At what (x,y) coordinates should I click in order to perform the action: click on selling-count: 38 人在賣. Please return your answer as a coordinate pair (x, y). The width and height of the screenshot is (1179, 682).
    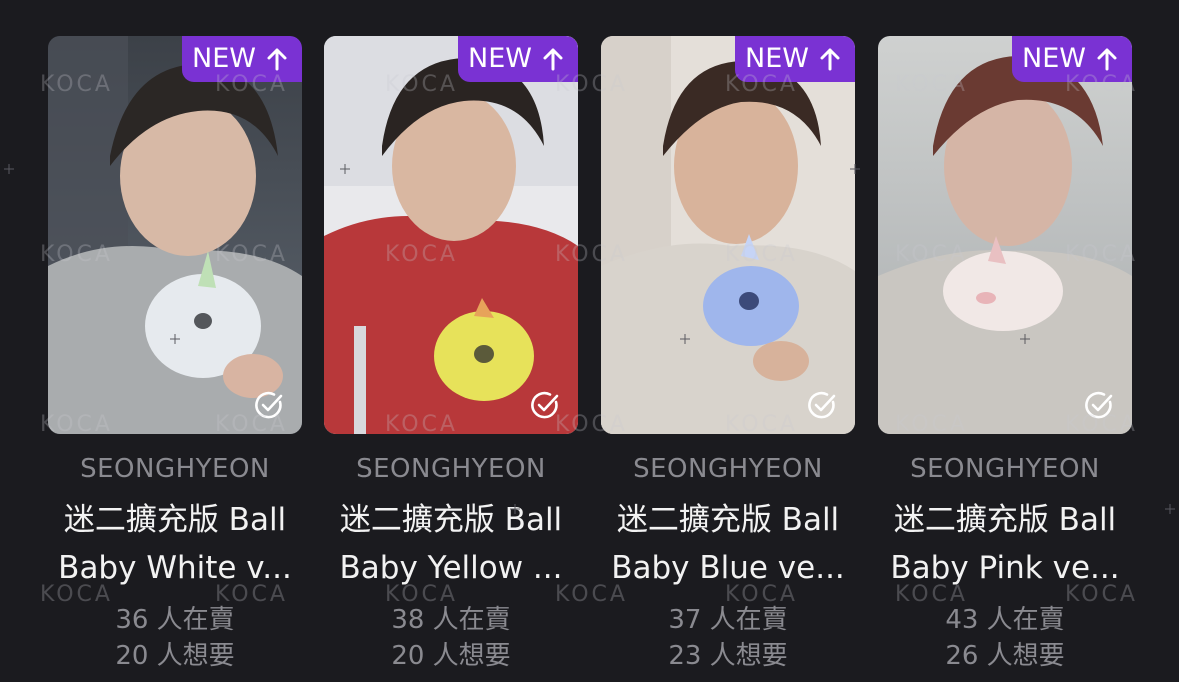
    Looking at the image, I should click on (451, 620).